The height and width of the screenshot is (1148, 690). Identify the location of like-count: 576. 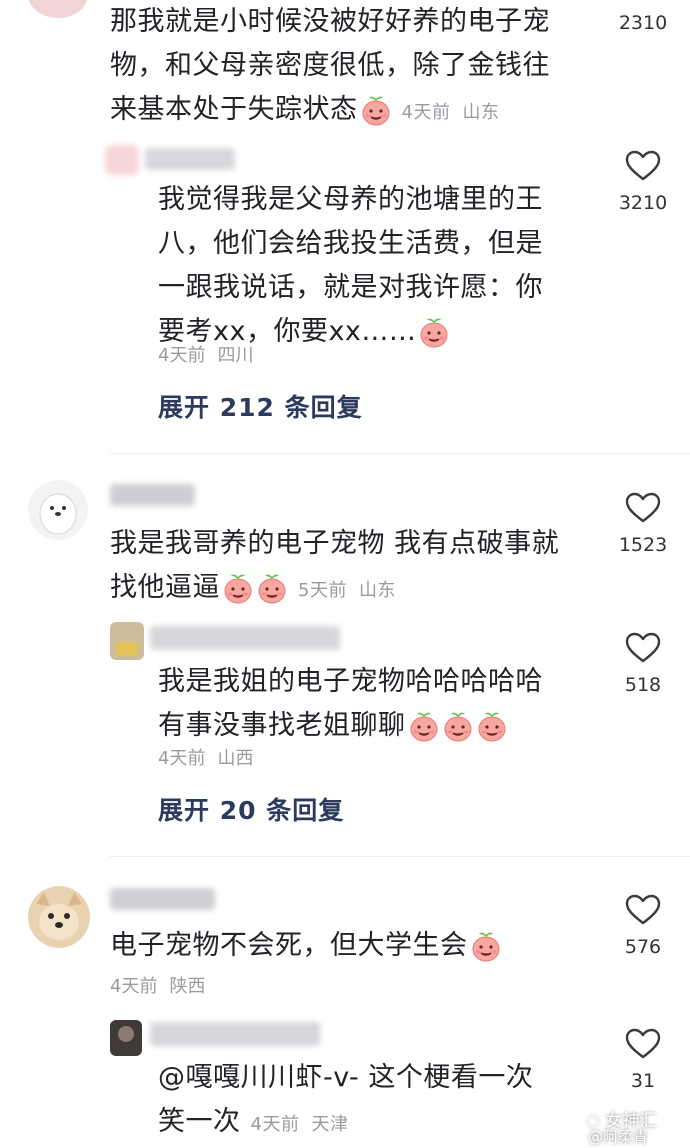
(643, 947).